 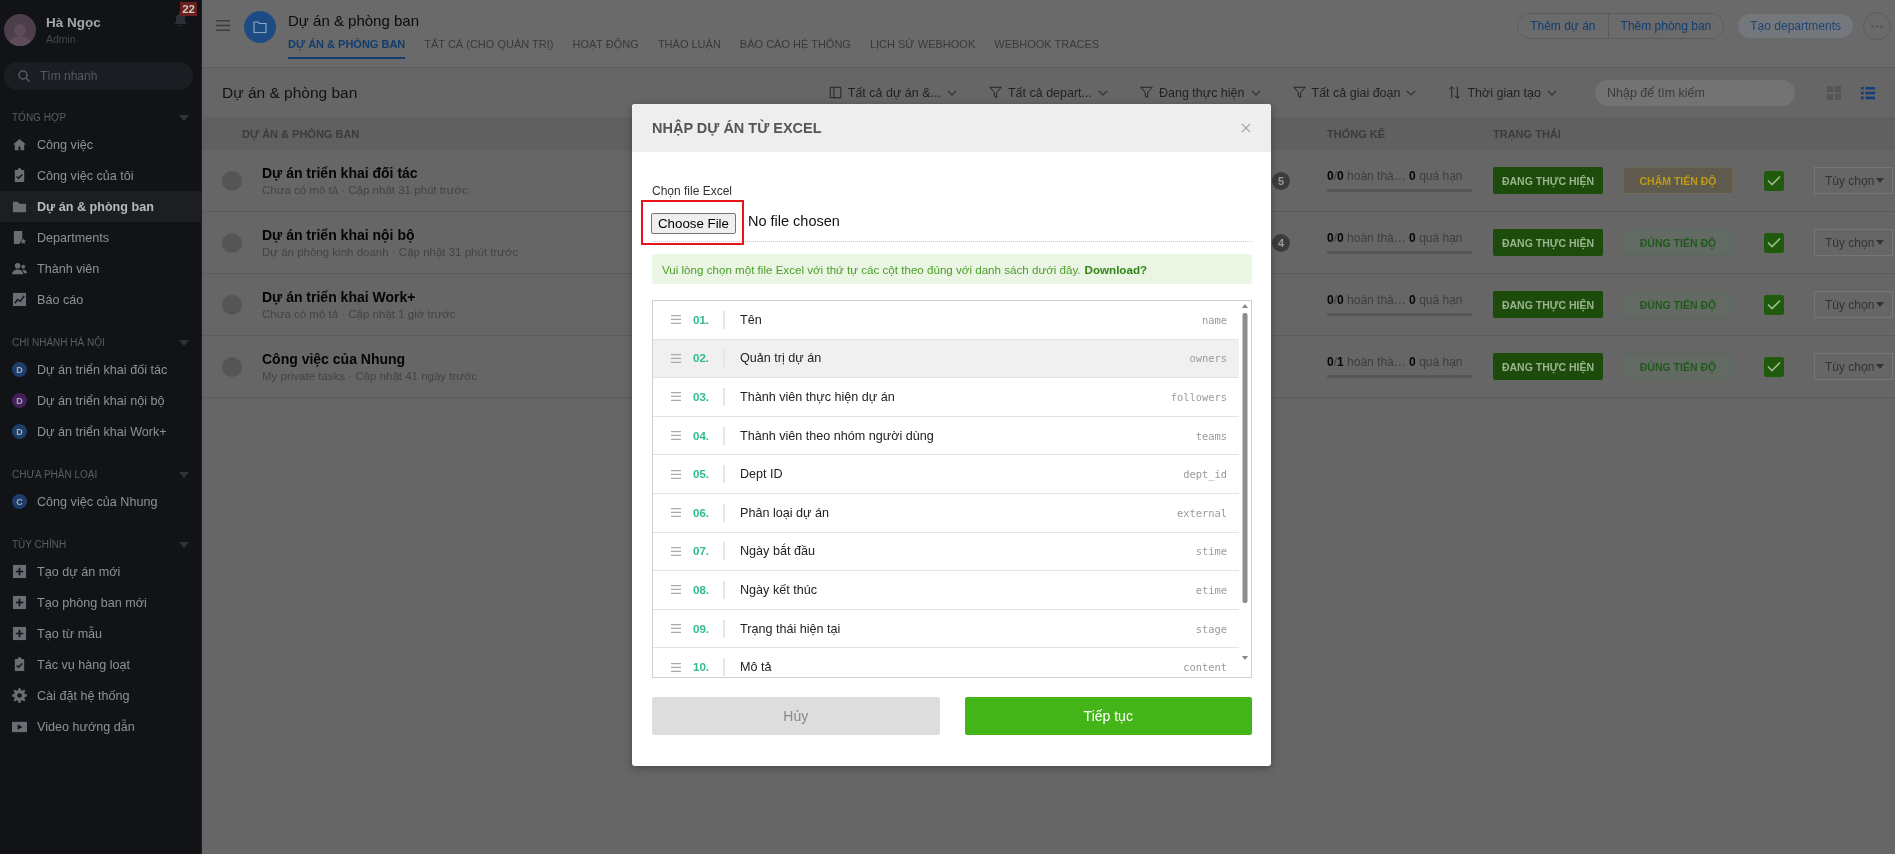 I want to click on project-letter-badge: D, so click(x=19, y=369).